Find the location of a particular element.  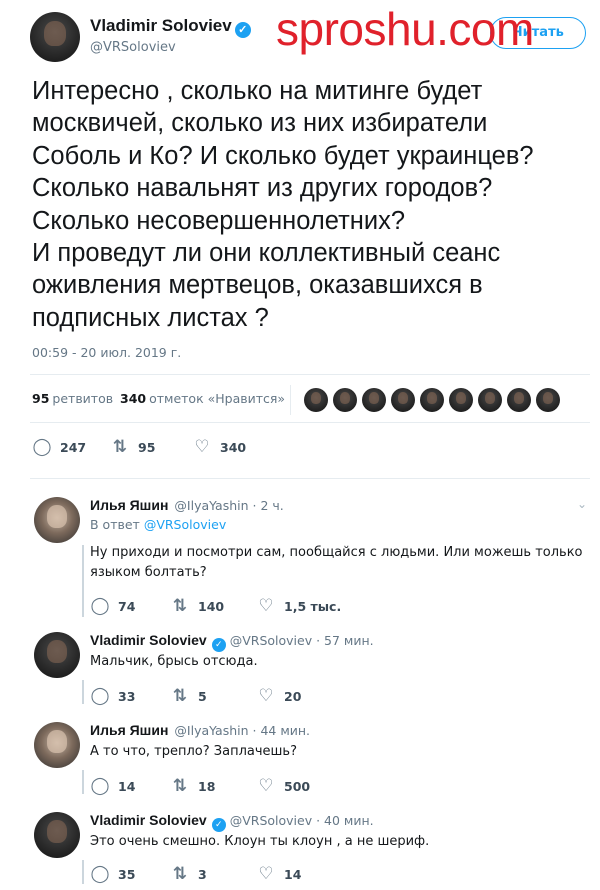

chevron-down-icon: ⌄ is located at coordinates (582, 504).